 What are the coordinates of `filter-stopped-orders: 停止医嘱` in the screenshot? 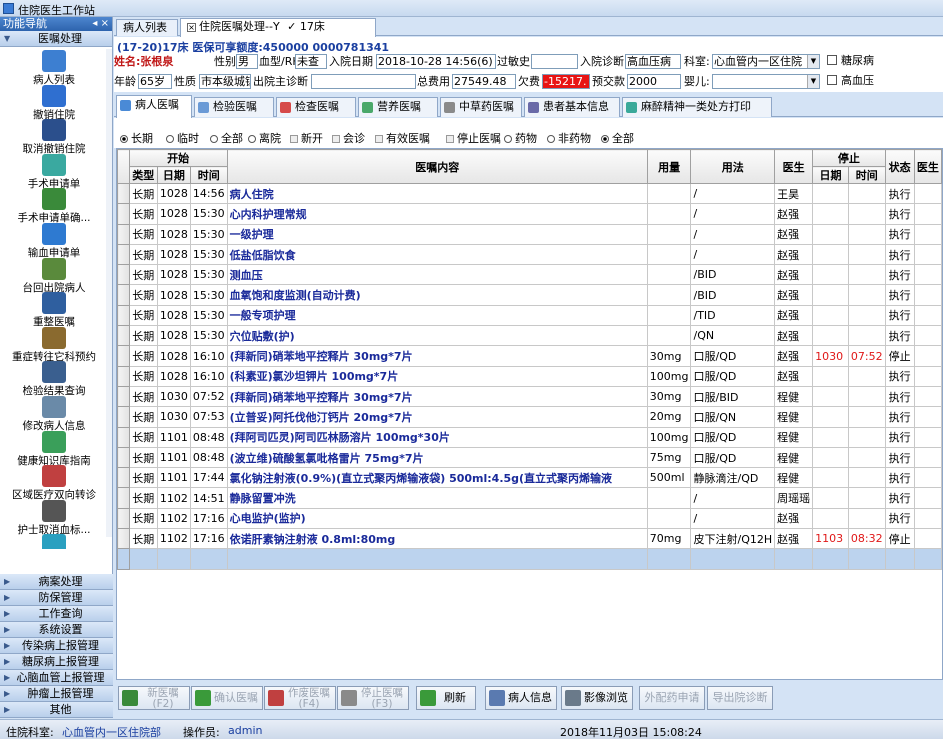 It's located at (473, 138).